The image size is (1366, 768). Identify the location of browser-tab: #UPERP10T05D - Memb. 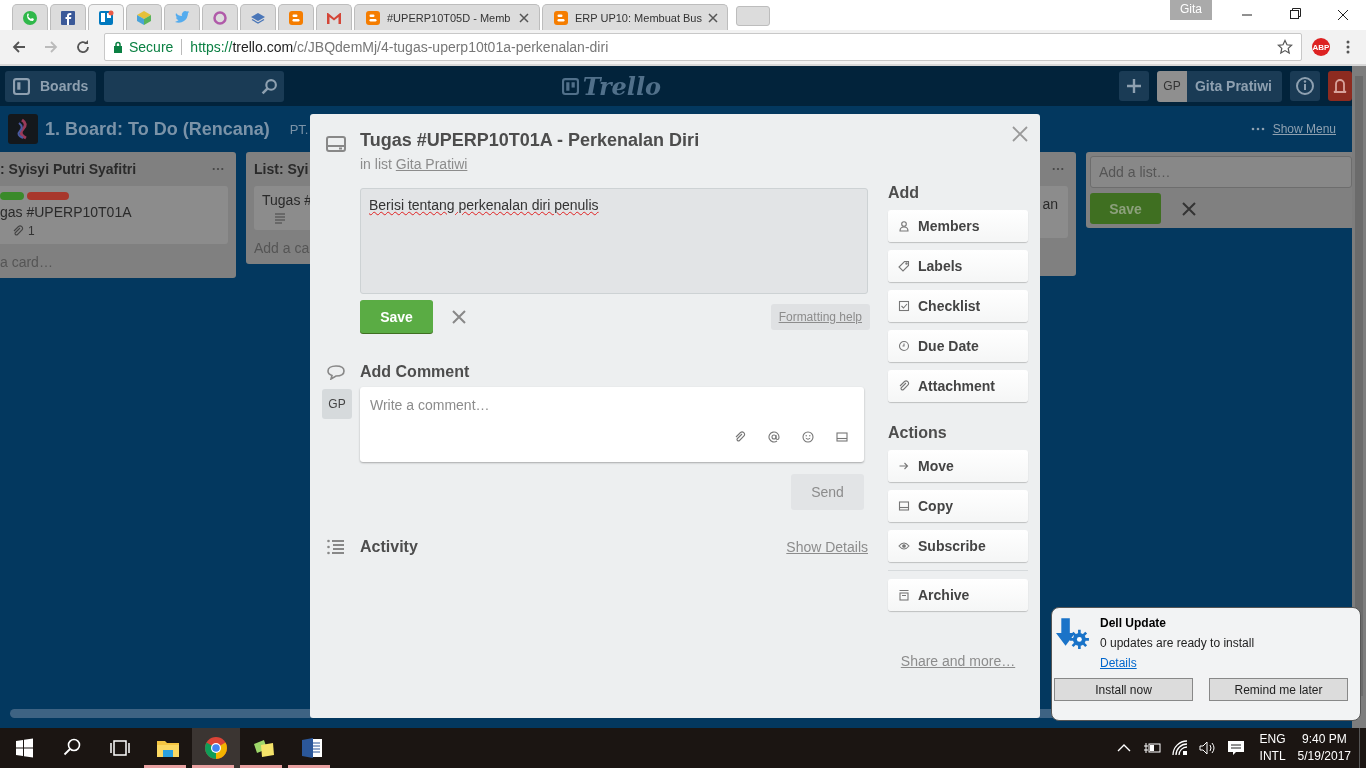
(447, 17).